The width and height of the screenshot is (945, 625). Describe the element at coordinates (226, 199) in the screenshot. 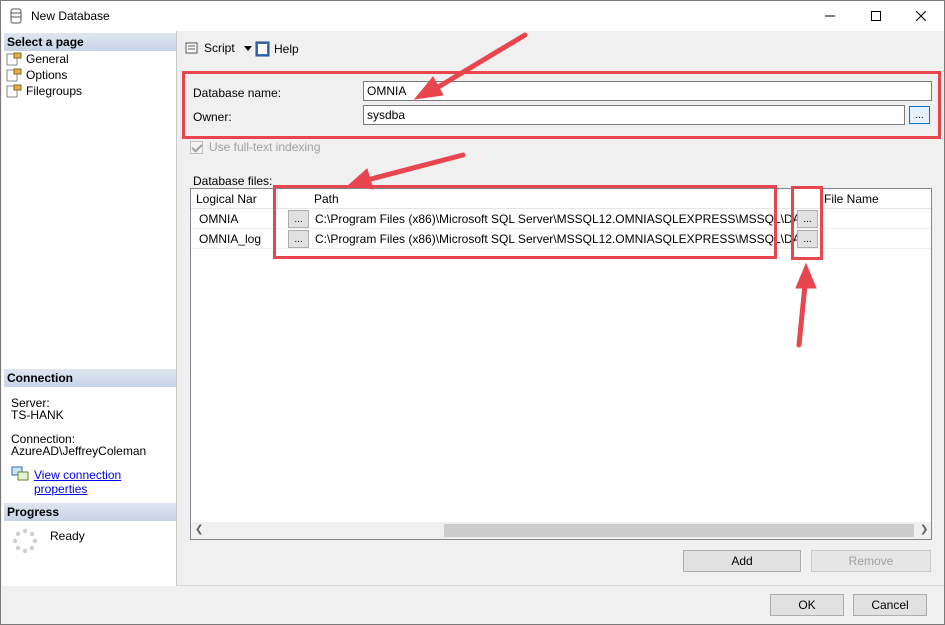

I see `column-logical-name: Logical Nar` at that location.